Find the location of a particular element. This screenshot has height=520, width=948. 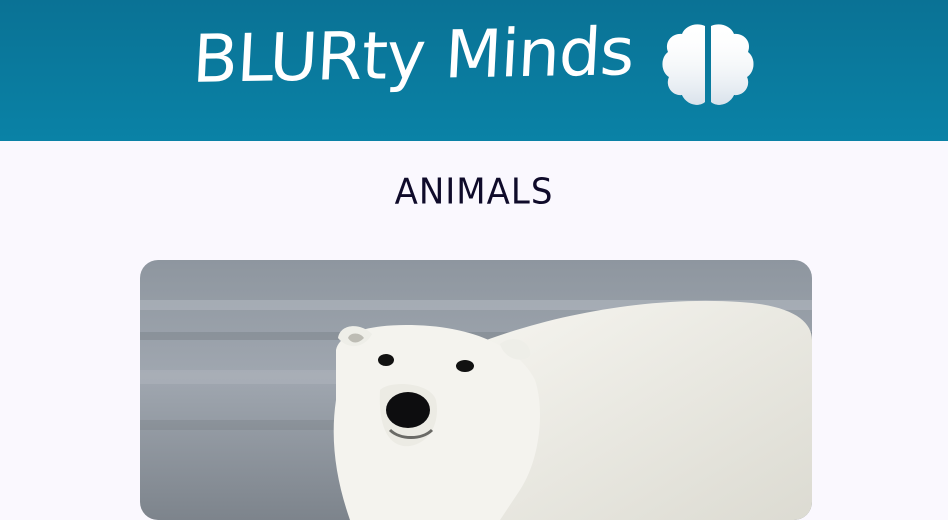

brain-icon is located at coordinates (708, 64).